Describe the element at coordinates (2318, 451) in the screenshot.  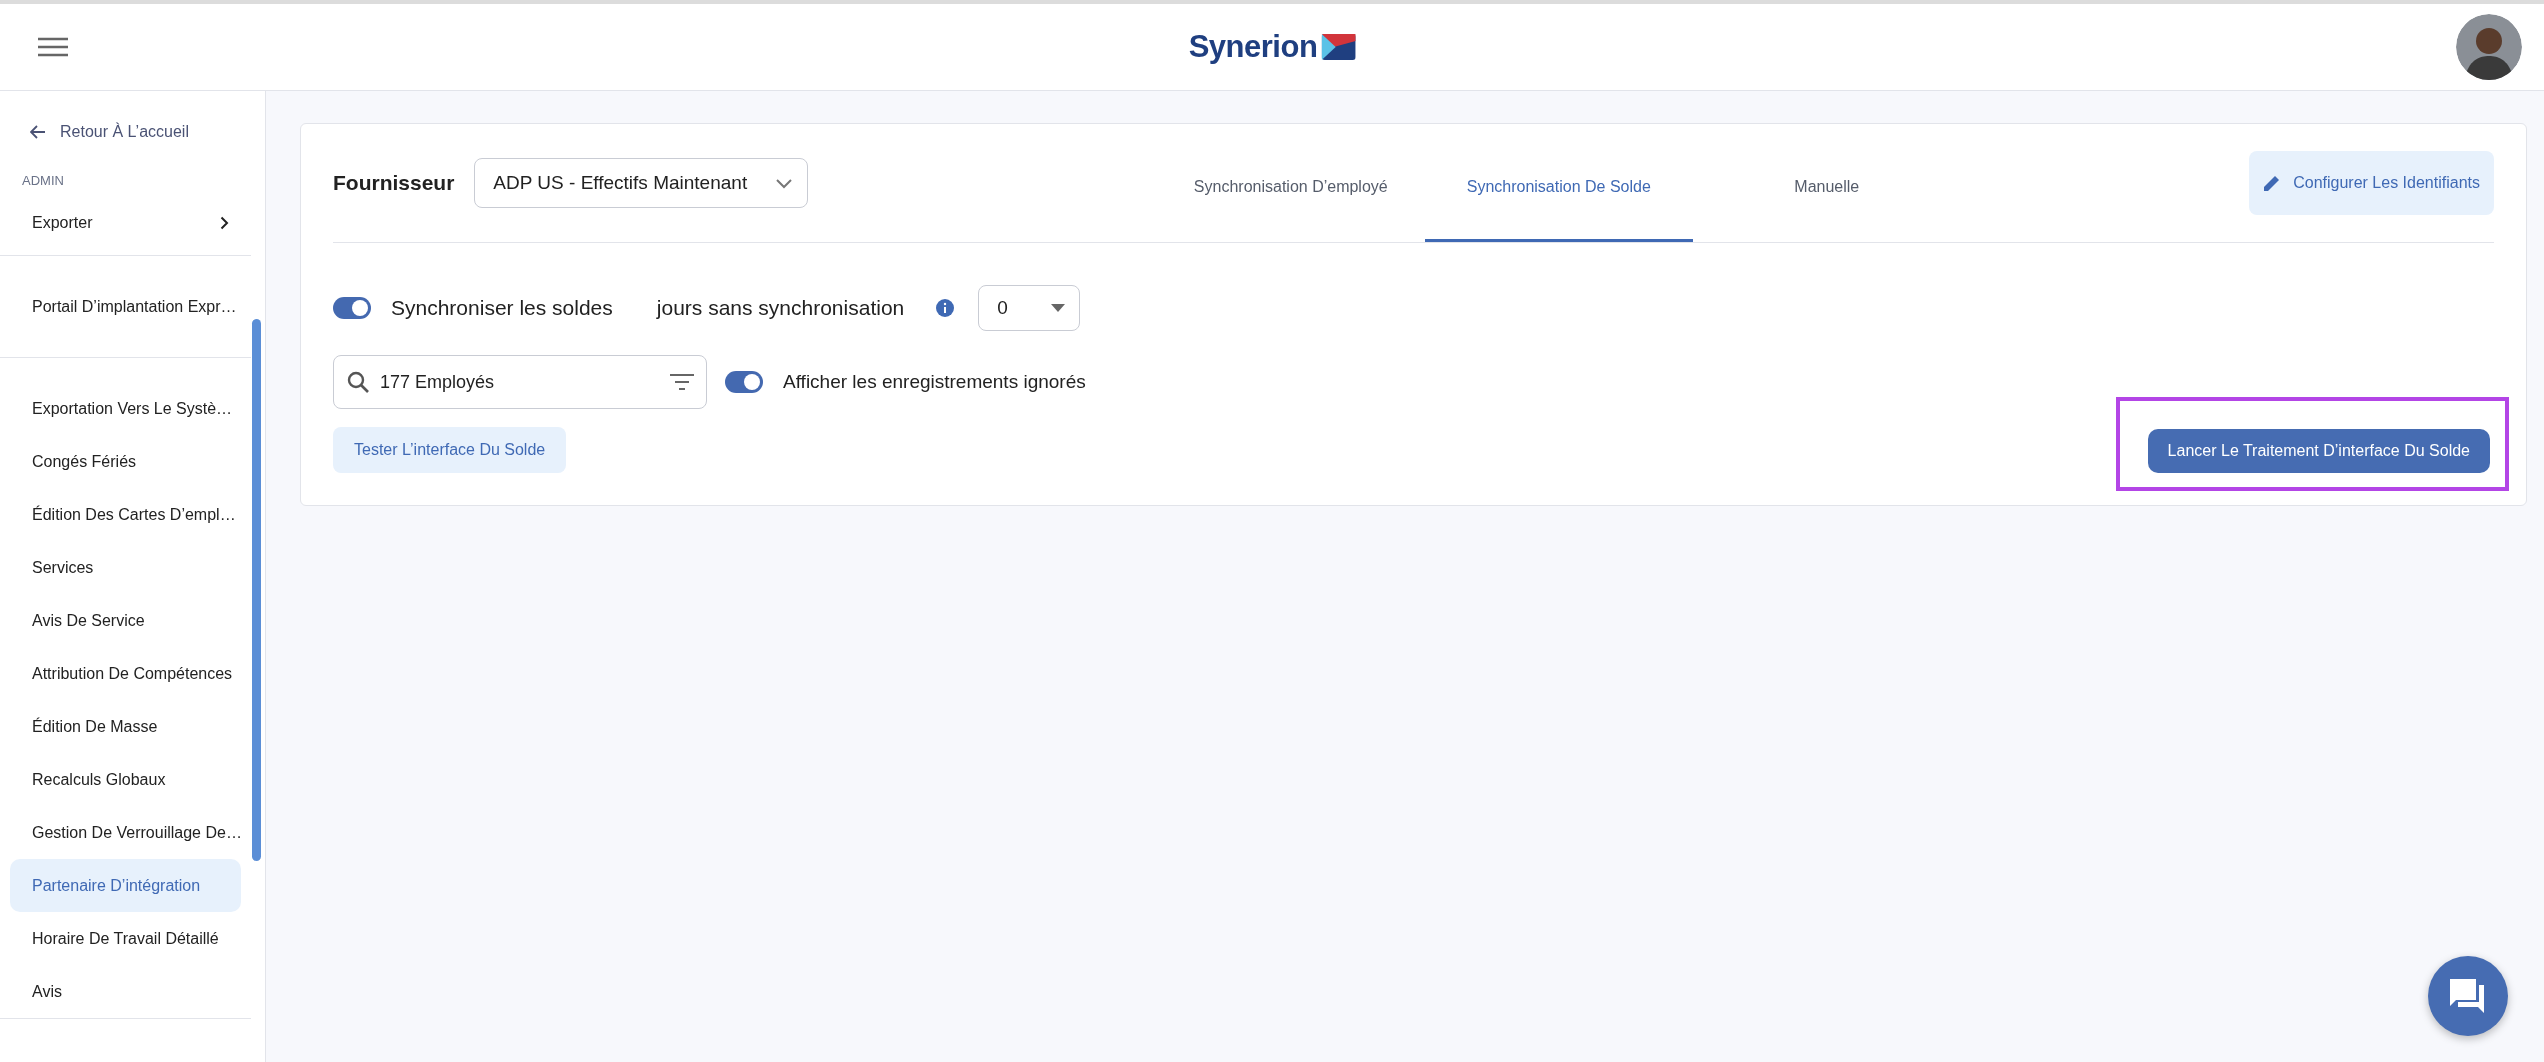
I see `launch-button: Lancer Le Traitement D’interface Du Solde` at that location.